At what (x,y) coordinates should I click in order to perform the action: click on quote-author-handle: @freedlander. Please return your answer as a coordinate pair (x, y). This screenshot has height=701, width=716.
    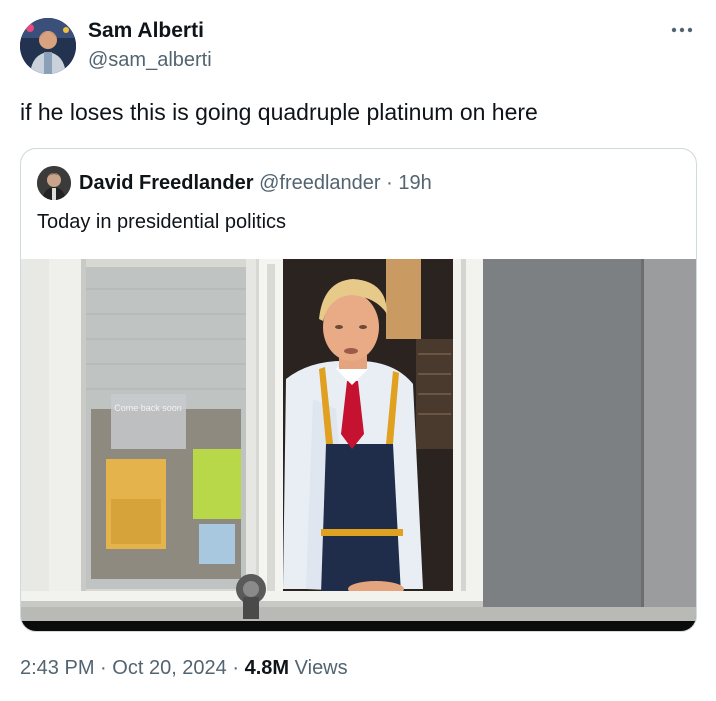
    Looking at the image, I should click on (319, 183).